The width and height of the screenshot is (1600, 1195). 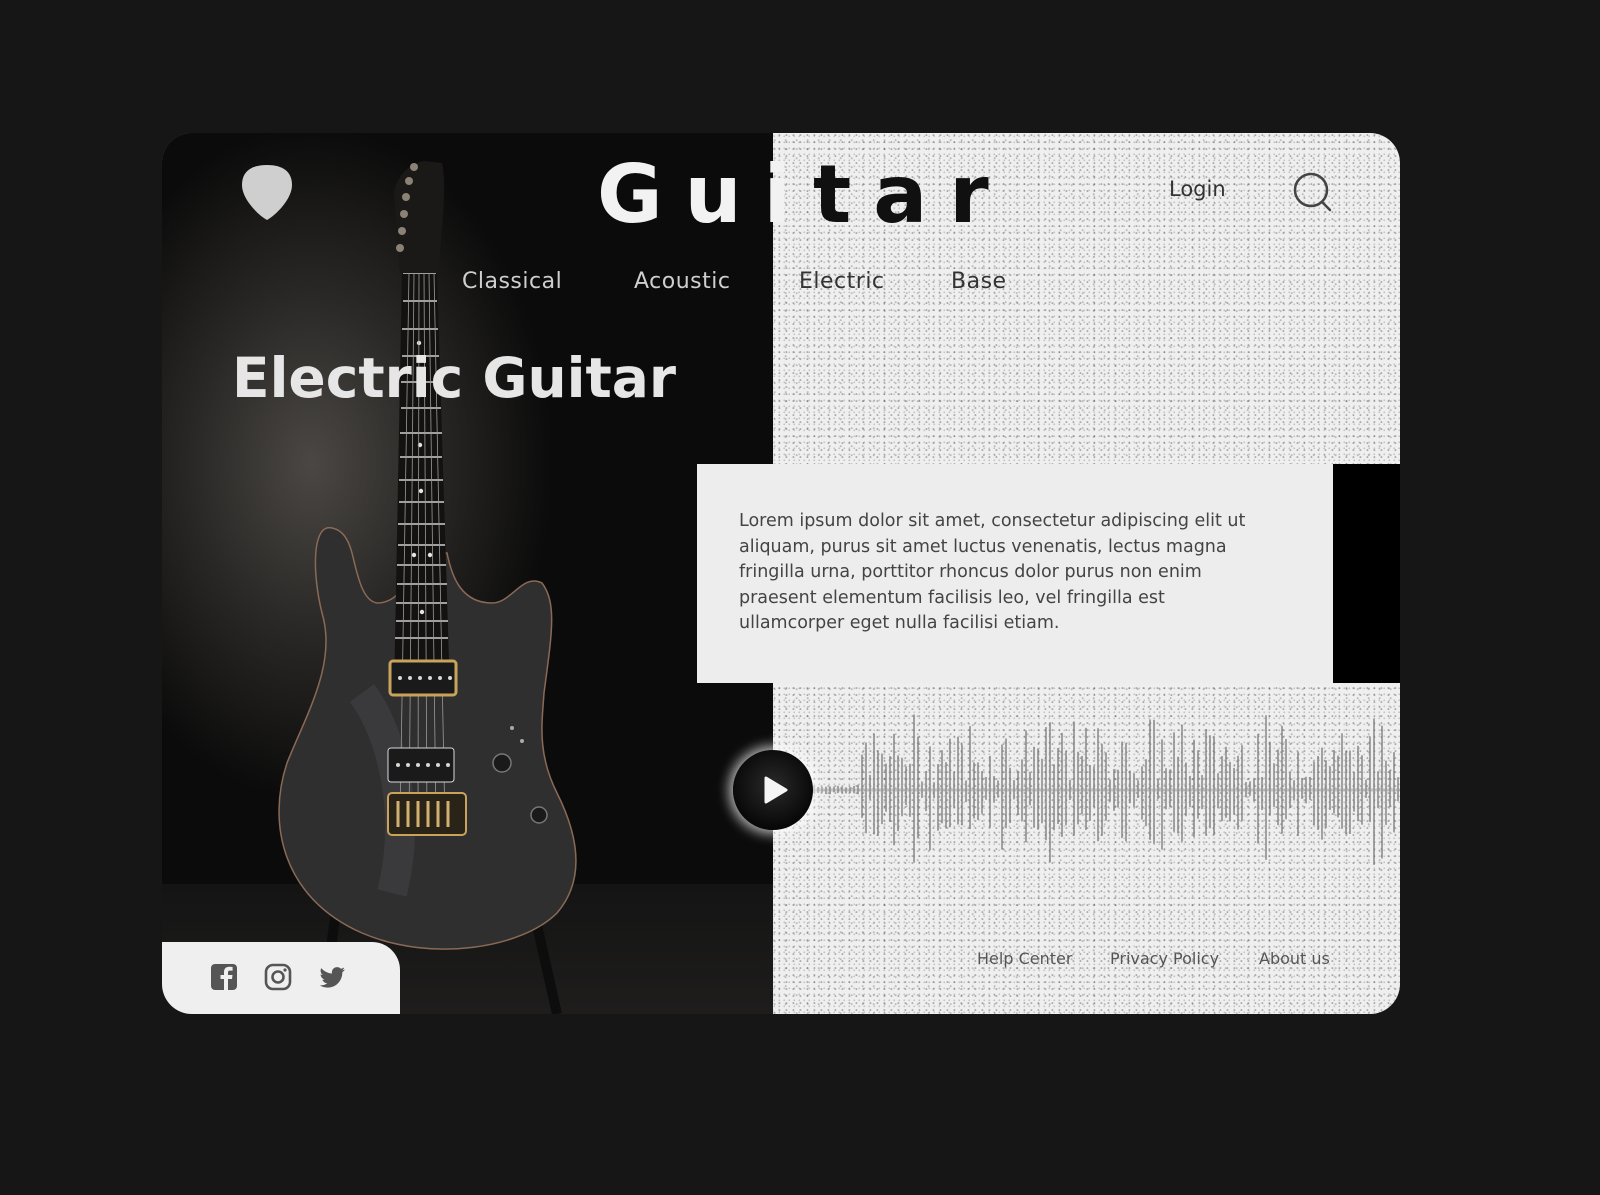 I want to click on play-button, so click(x=773, y=790).